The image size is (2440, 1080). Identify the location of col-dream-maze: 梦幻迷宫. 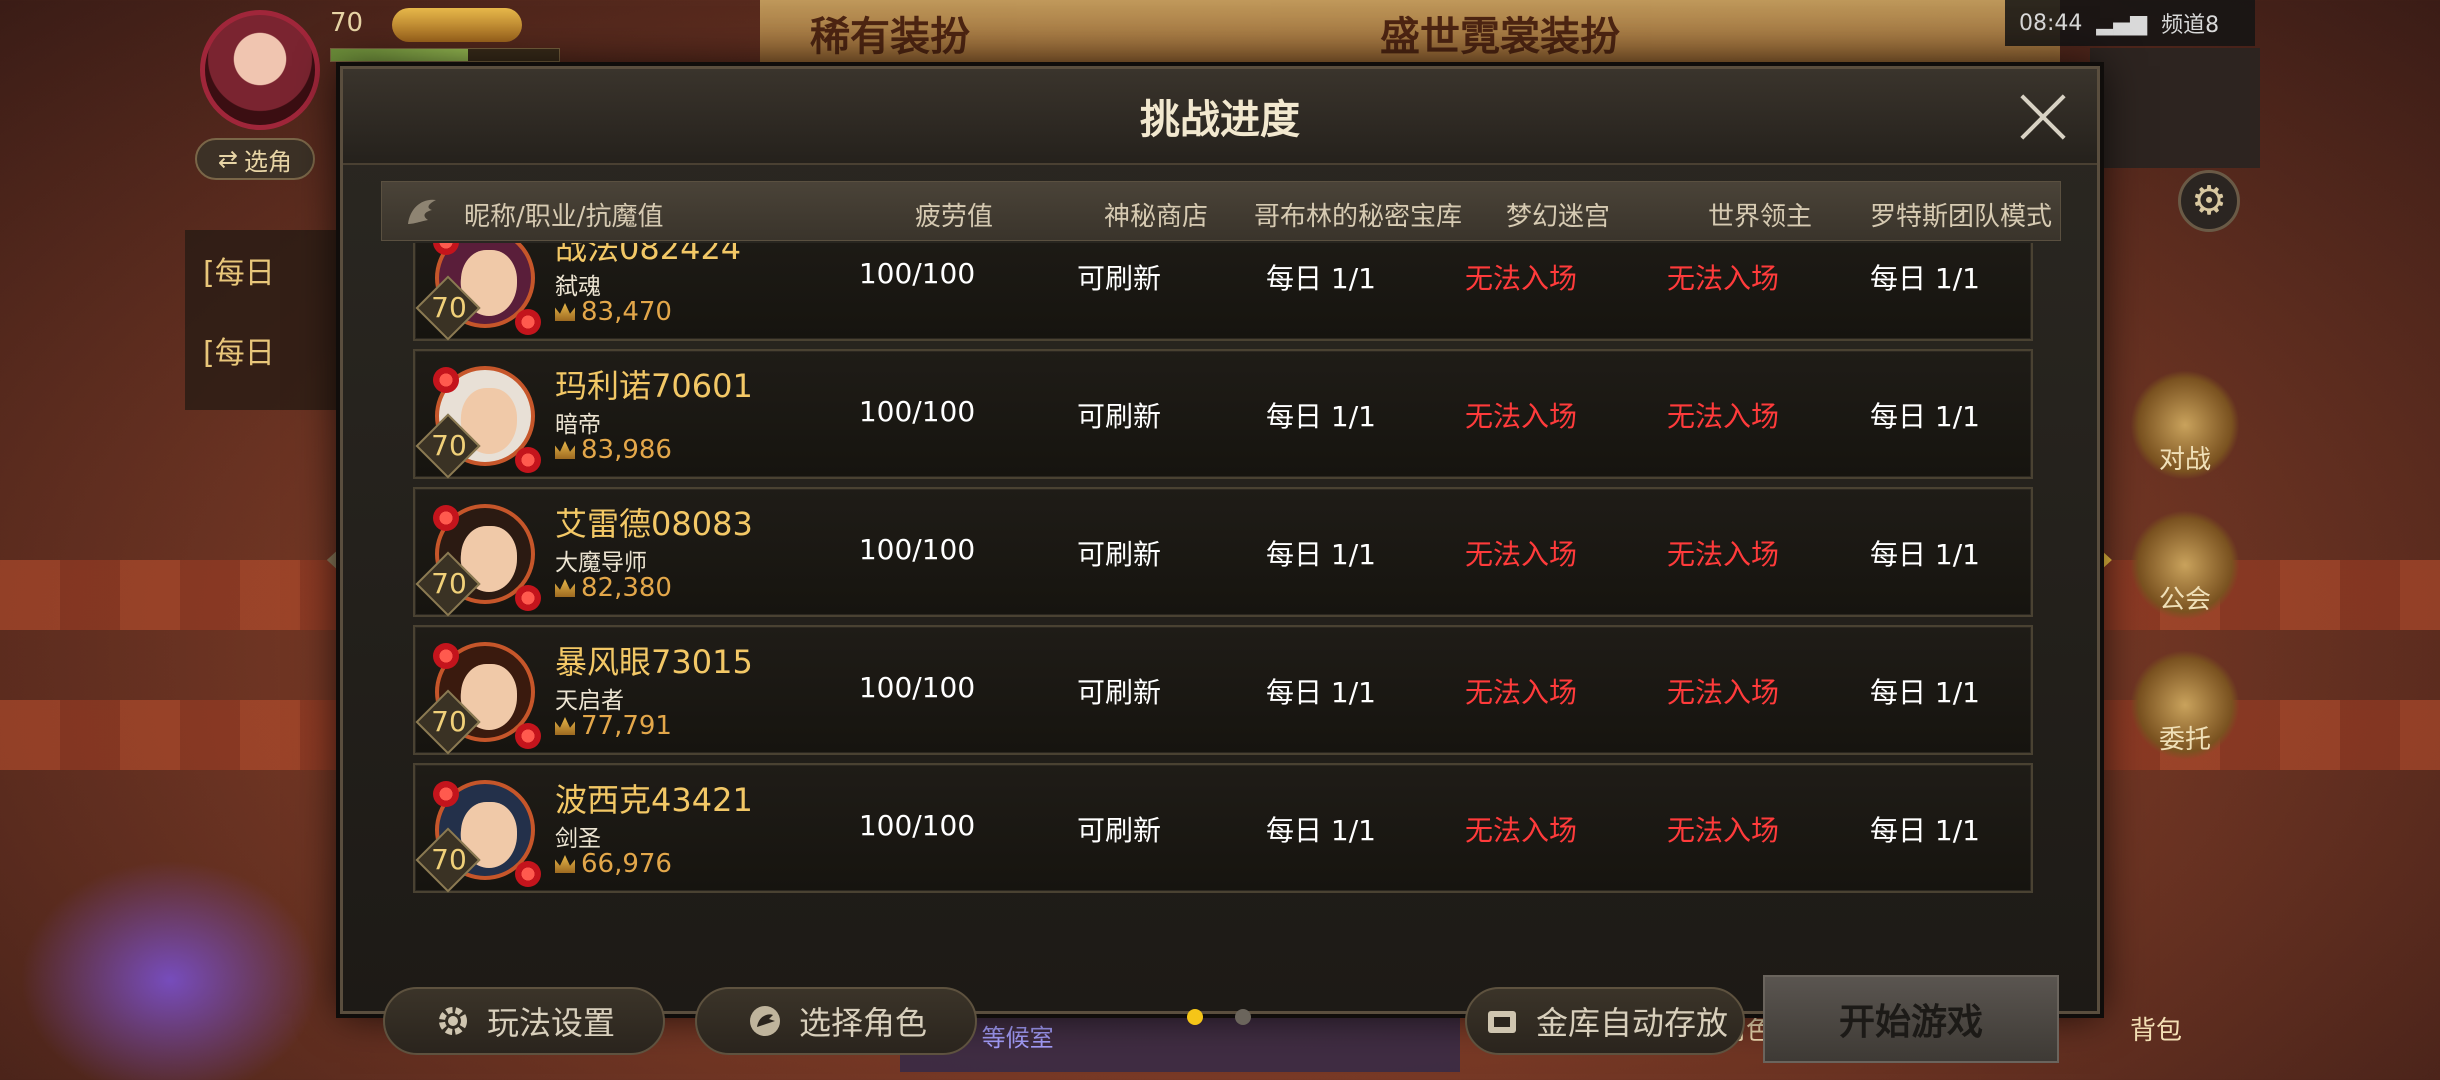
(1557, 217).